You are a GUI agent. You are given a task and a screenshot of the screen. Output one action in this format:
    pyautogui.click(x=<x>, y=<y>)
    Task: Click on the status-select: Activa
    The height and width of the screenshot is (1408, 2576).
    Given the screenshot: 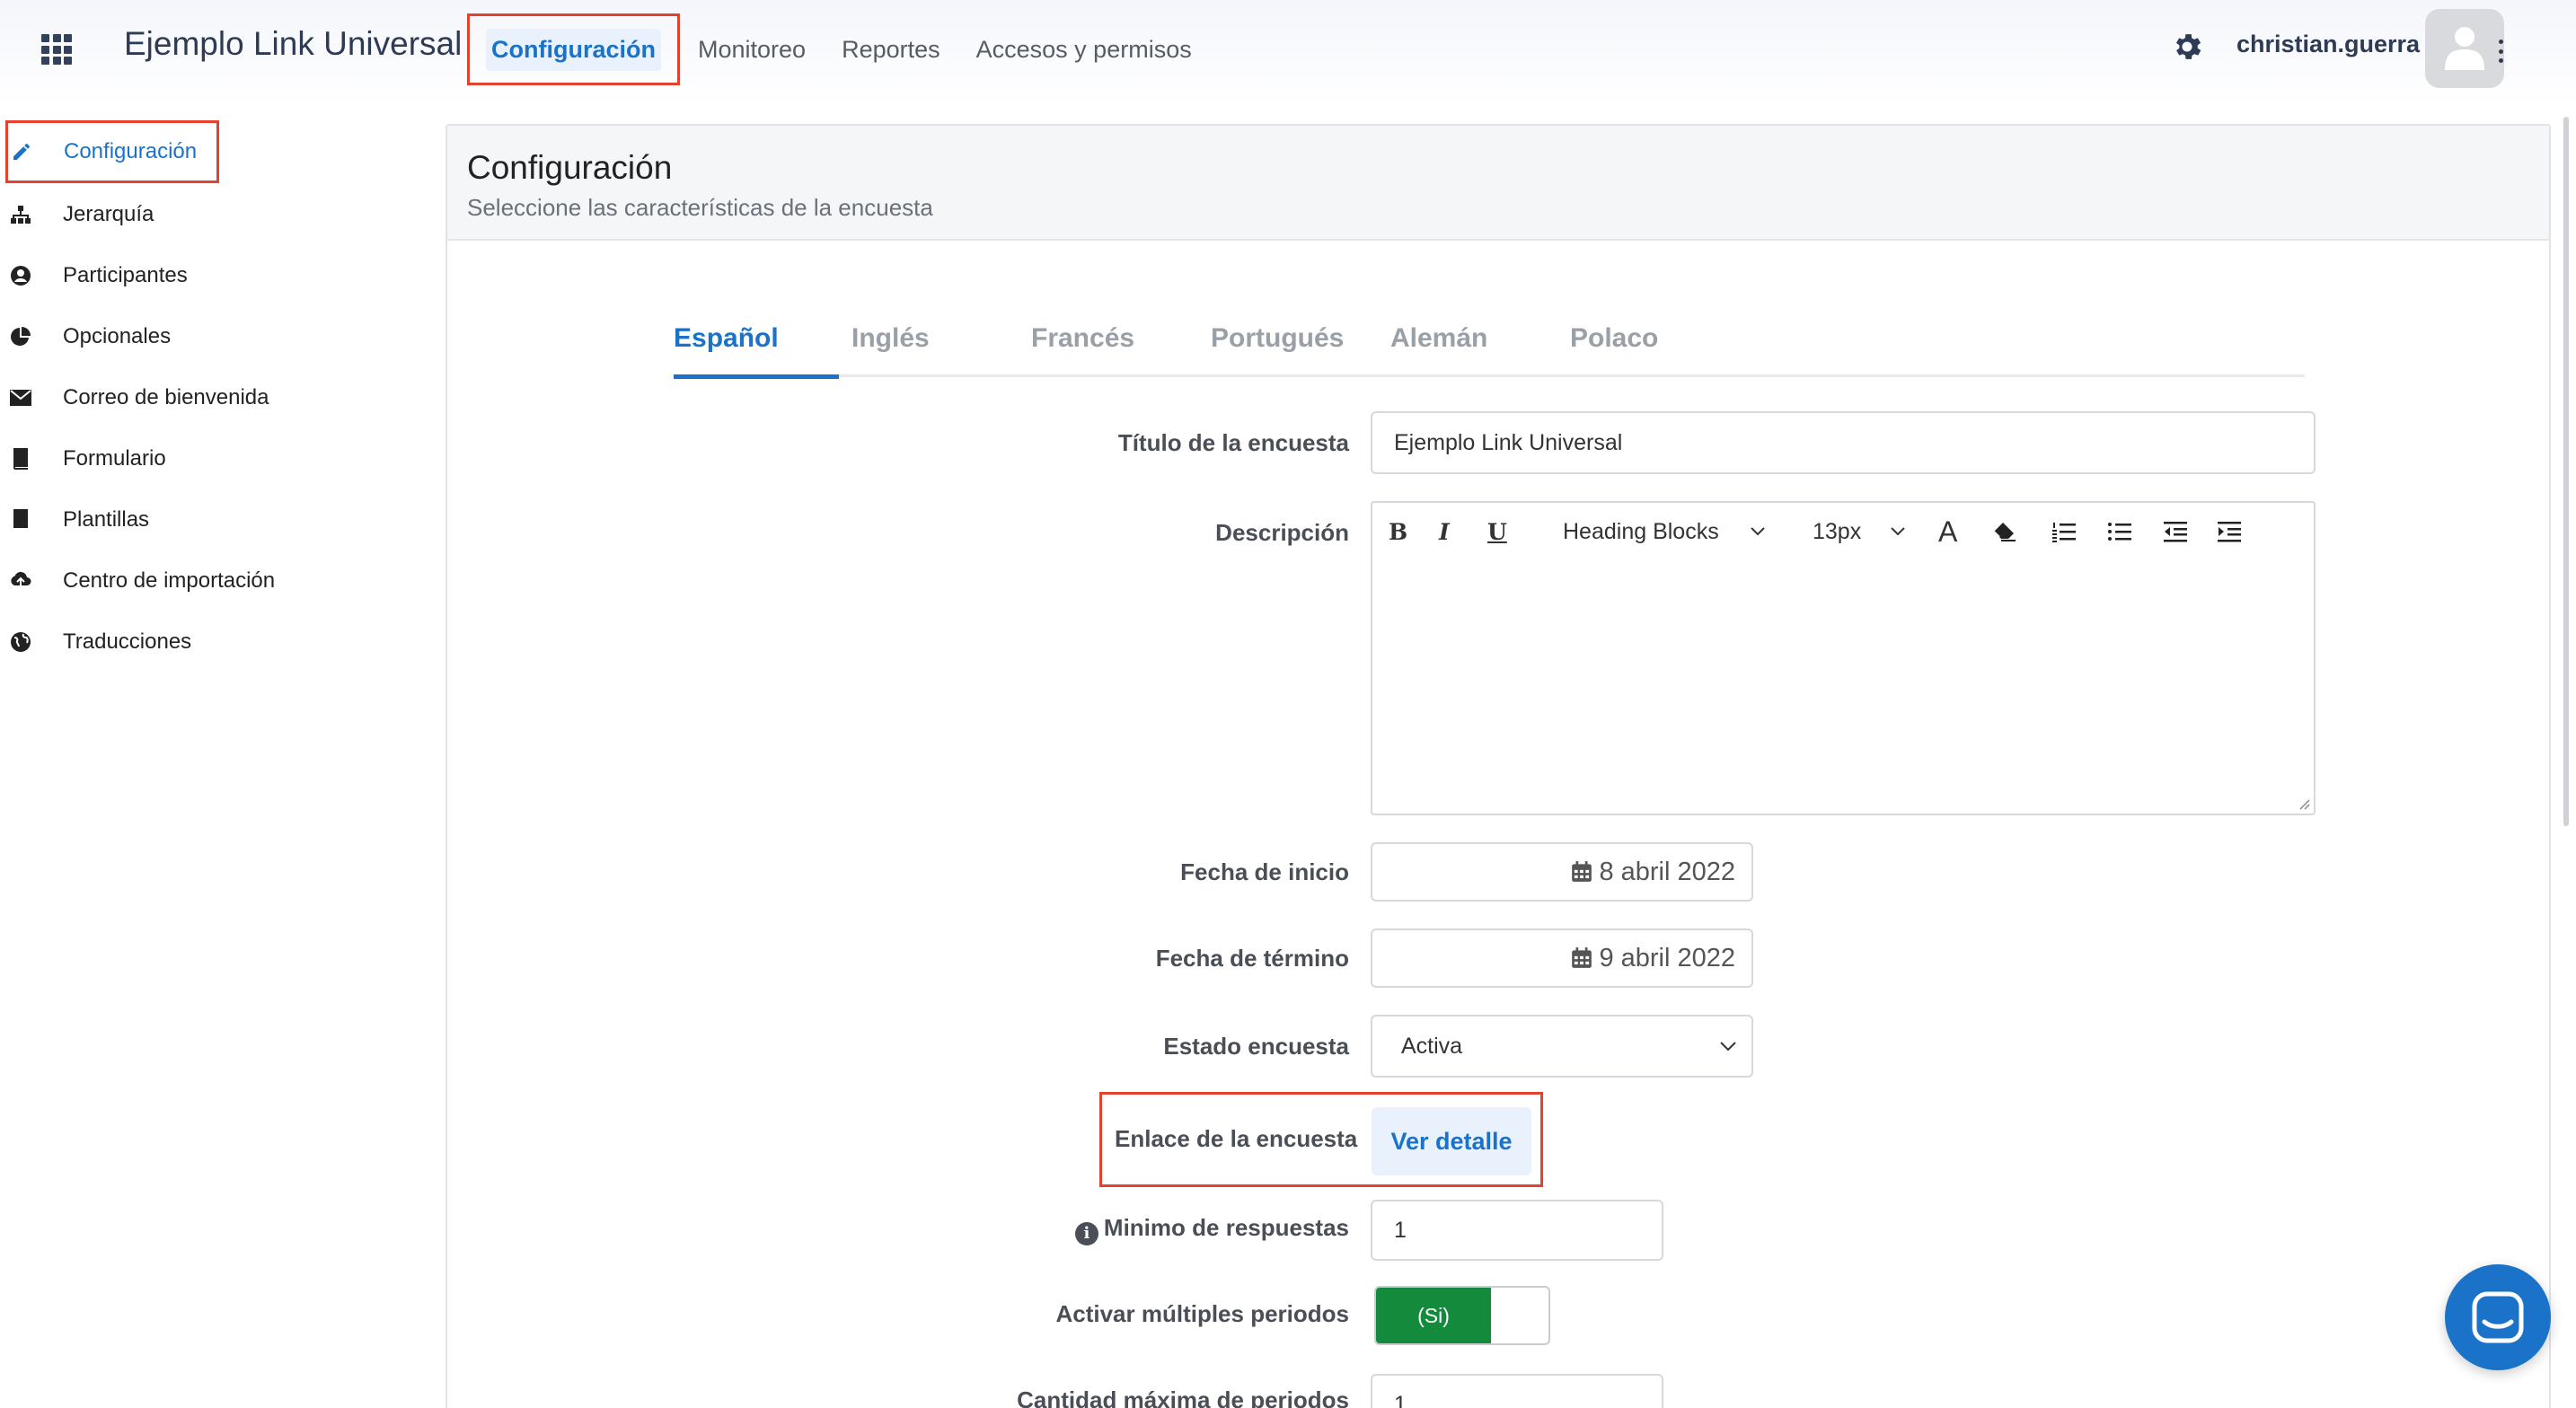 What is the action you would take?
    pyautogui.click(x=1562, y=1046)
    